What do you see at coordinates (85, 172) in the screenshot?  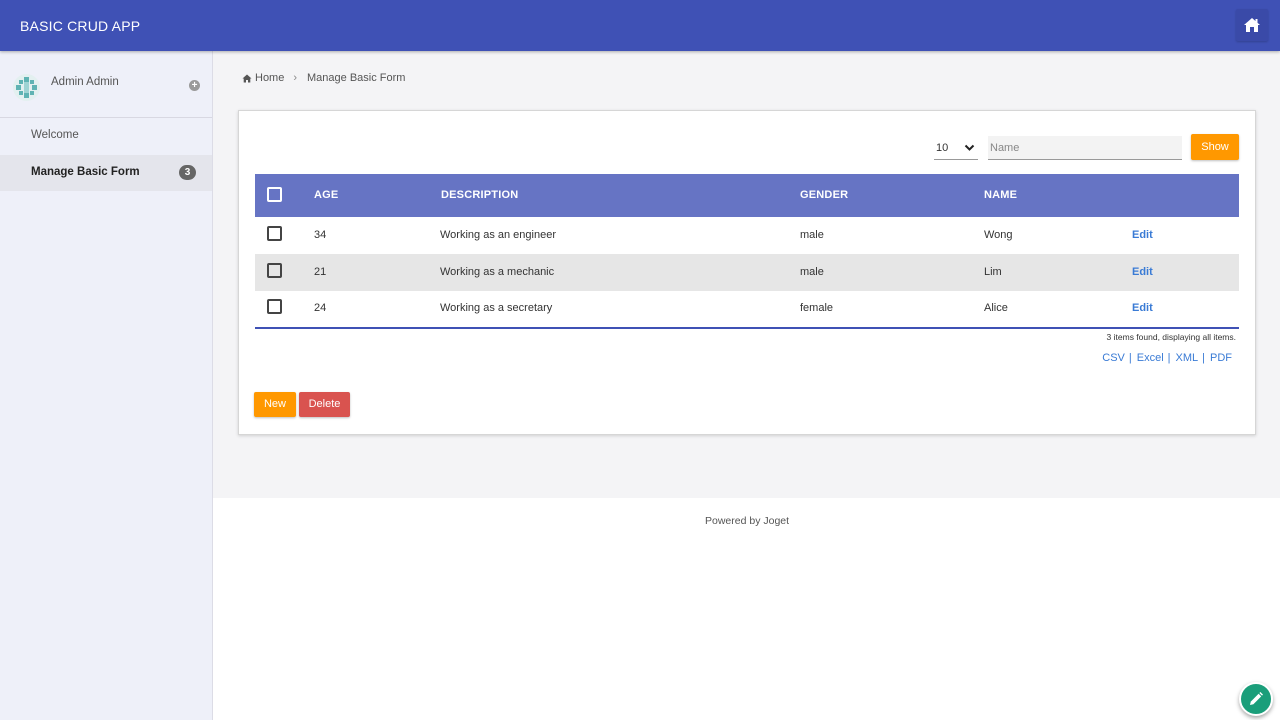 I see `sidebar-item-label: Manage Basic Form` at bounding box center [85, 172].